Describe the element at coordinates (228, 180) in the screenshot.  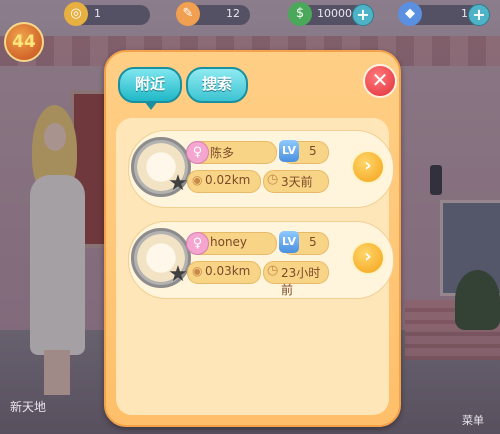
I see `player-distance: 0.02km` at that location.